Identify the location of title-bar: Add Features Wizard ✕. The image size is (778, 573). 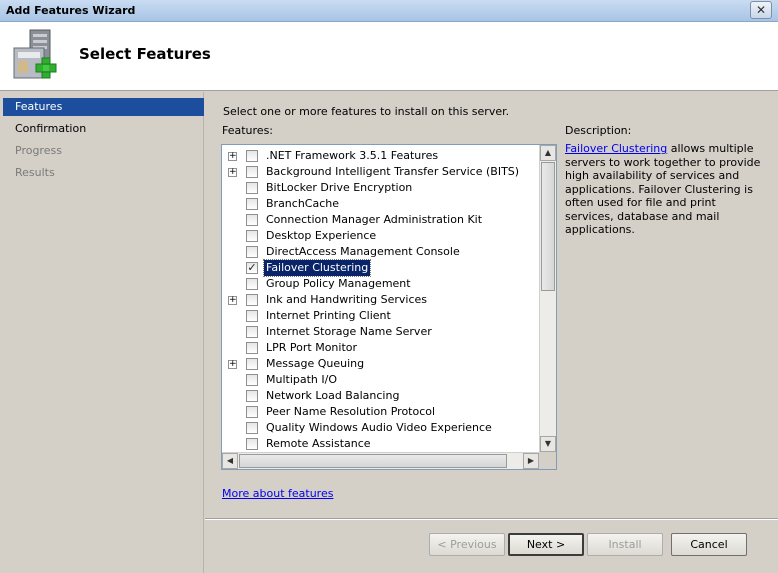
(389, 11).